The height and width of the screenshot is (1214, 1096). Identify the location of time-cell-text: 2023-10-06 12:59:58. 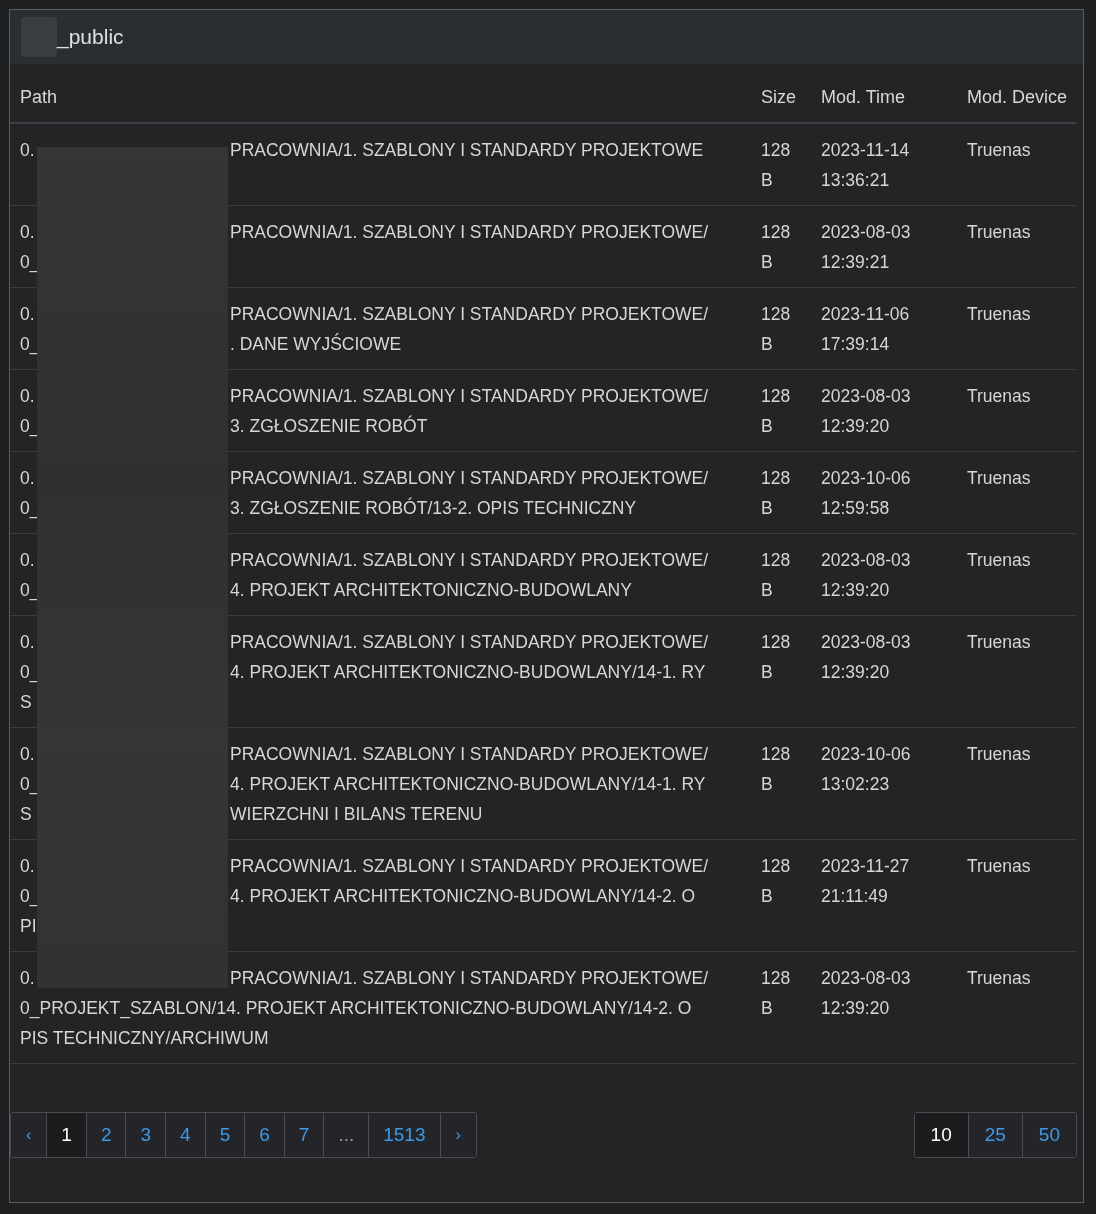
(866, 493).